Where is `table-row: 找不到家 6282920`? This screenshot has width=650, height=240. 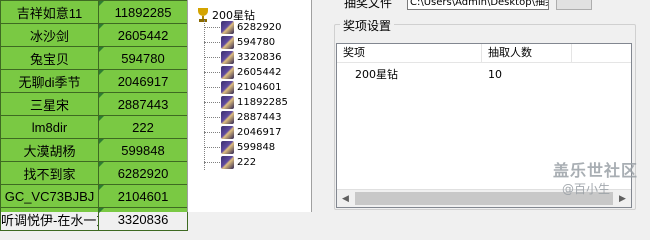
table-row: 找不到家 6282920 is located at coordinates (94, 173).